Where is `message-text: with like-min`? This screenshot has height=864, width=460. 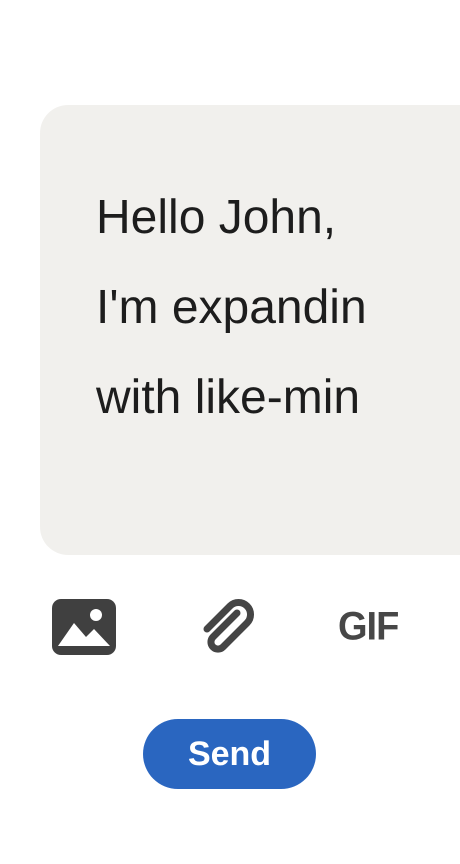
message-text: with like-min is located at coordinates (228, 398).